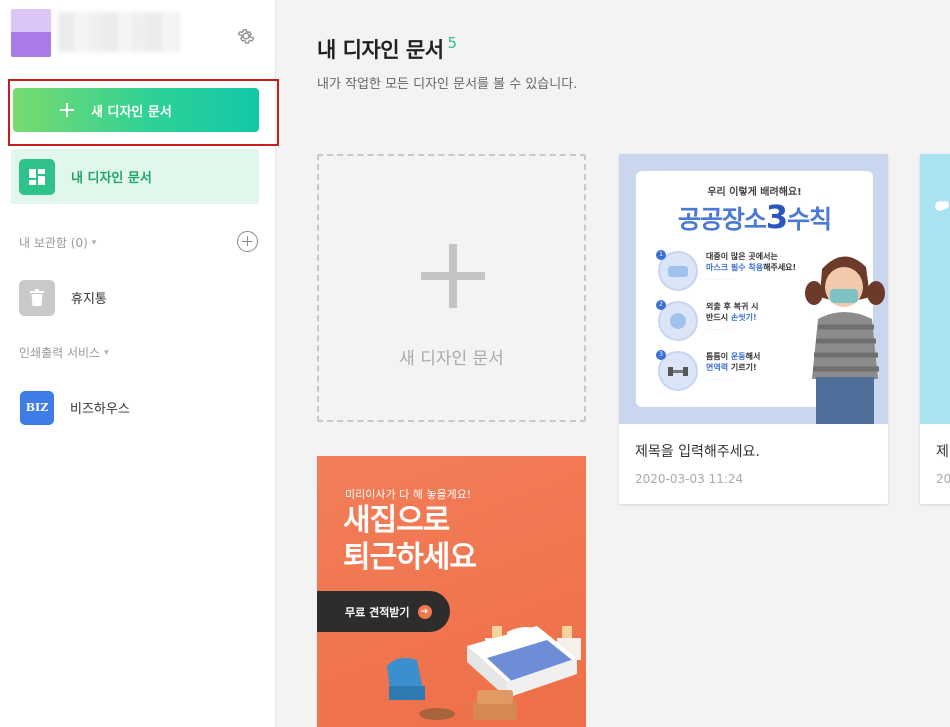 This screenshot has width=950, height=727. What do you see at coordinates (447, 84) in the screenshot?
I see `page-subtitle: 내가 작업한 모든 디자인 문서를 볼 수 있습니다.` at bounding box center [447, 84].